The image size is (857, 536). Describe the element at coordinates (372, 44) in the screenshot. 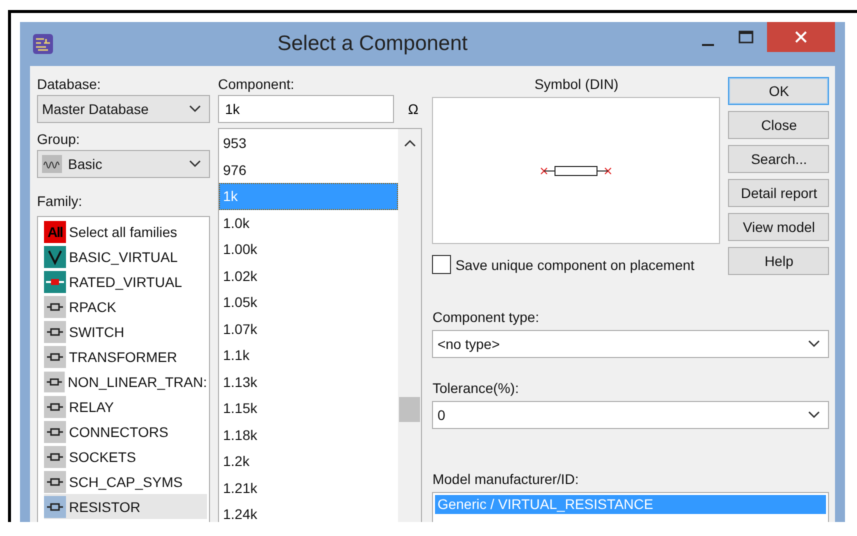

I see `window-title: Select a Component` at that location.